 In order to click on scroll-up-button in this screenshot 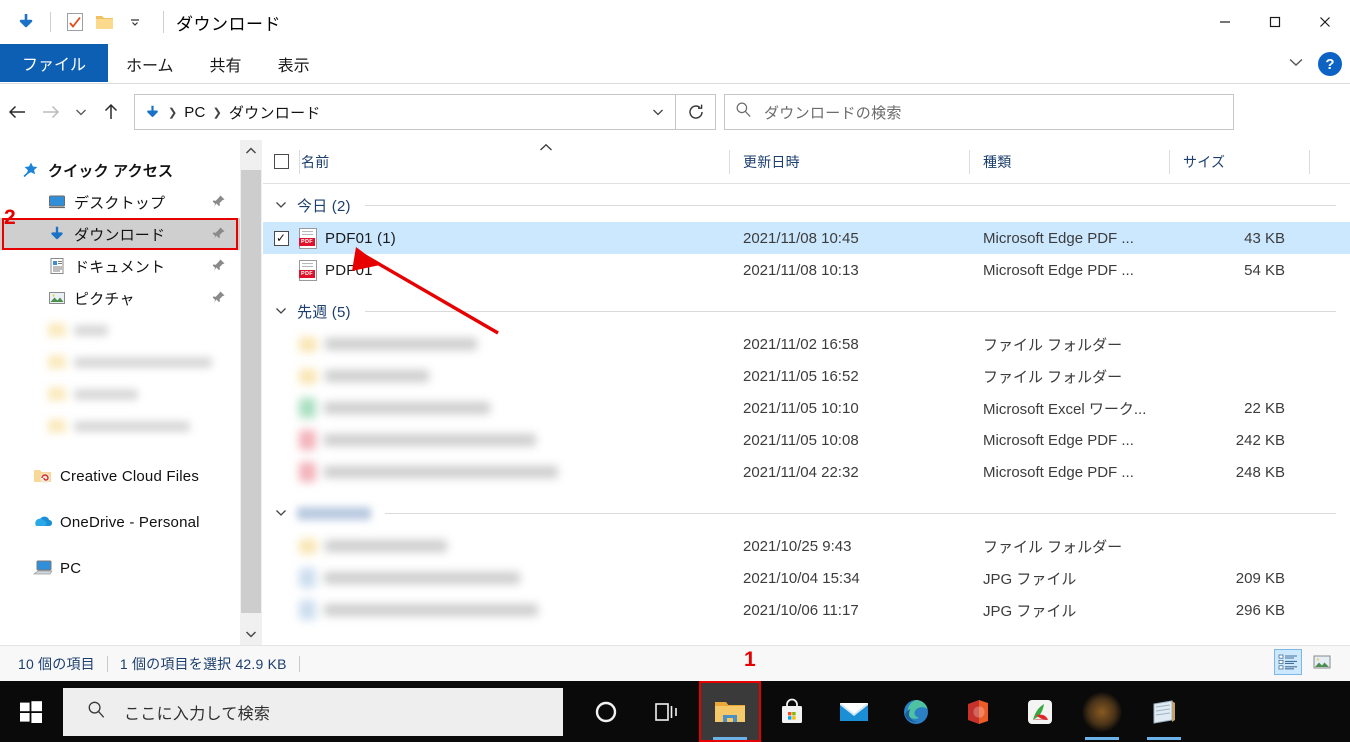, I will do `click(251, 151)`.